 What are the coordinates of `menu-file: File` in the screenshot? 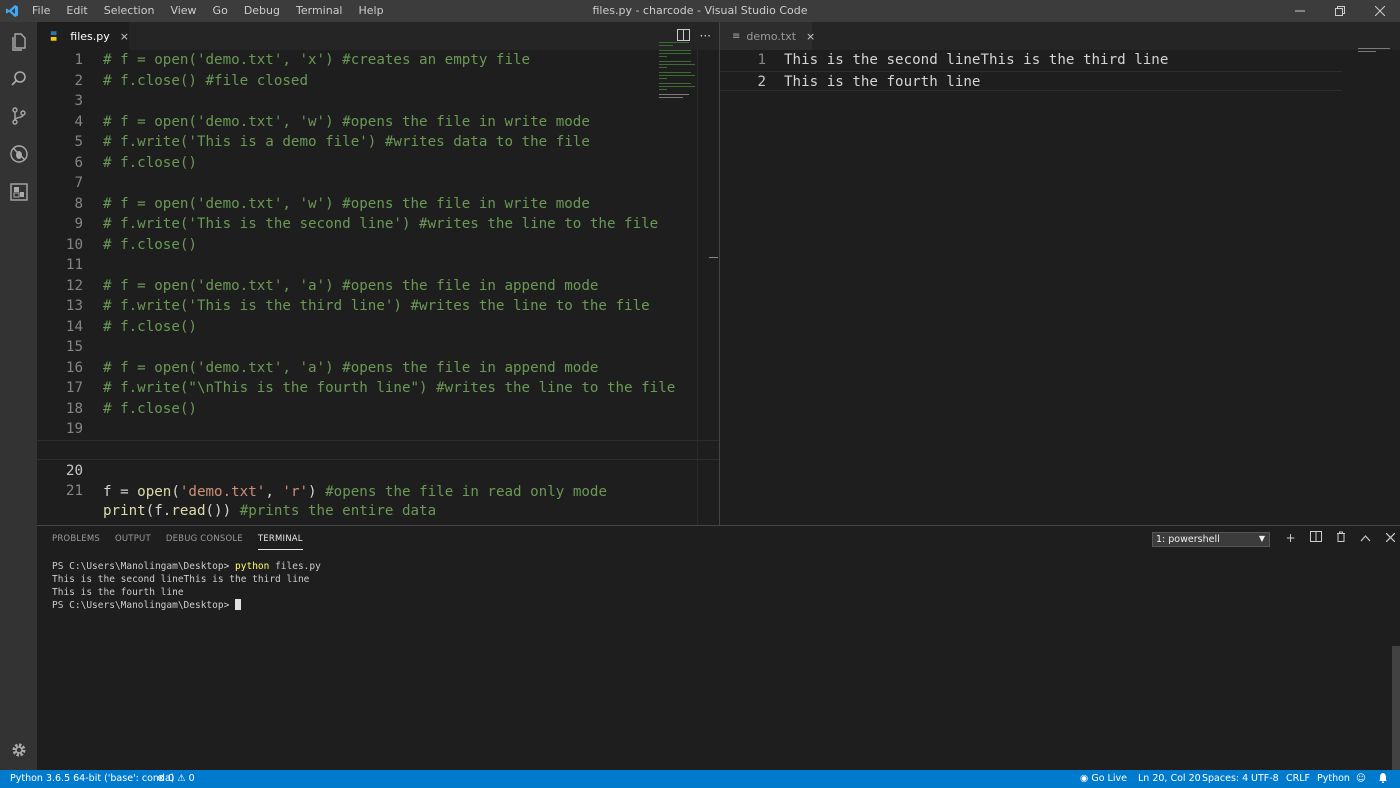 It's located at (41, 11).